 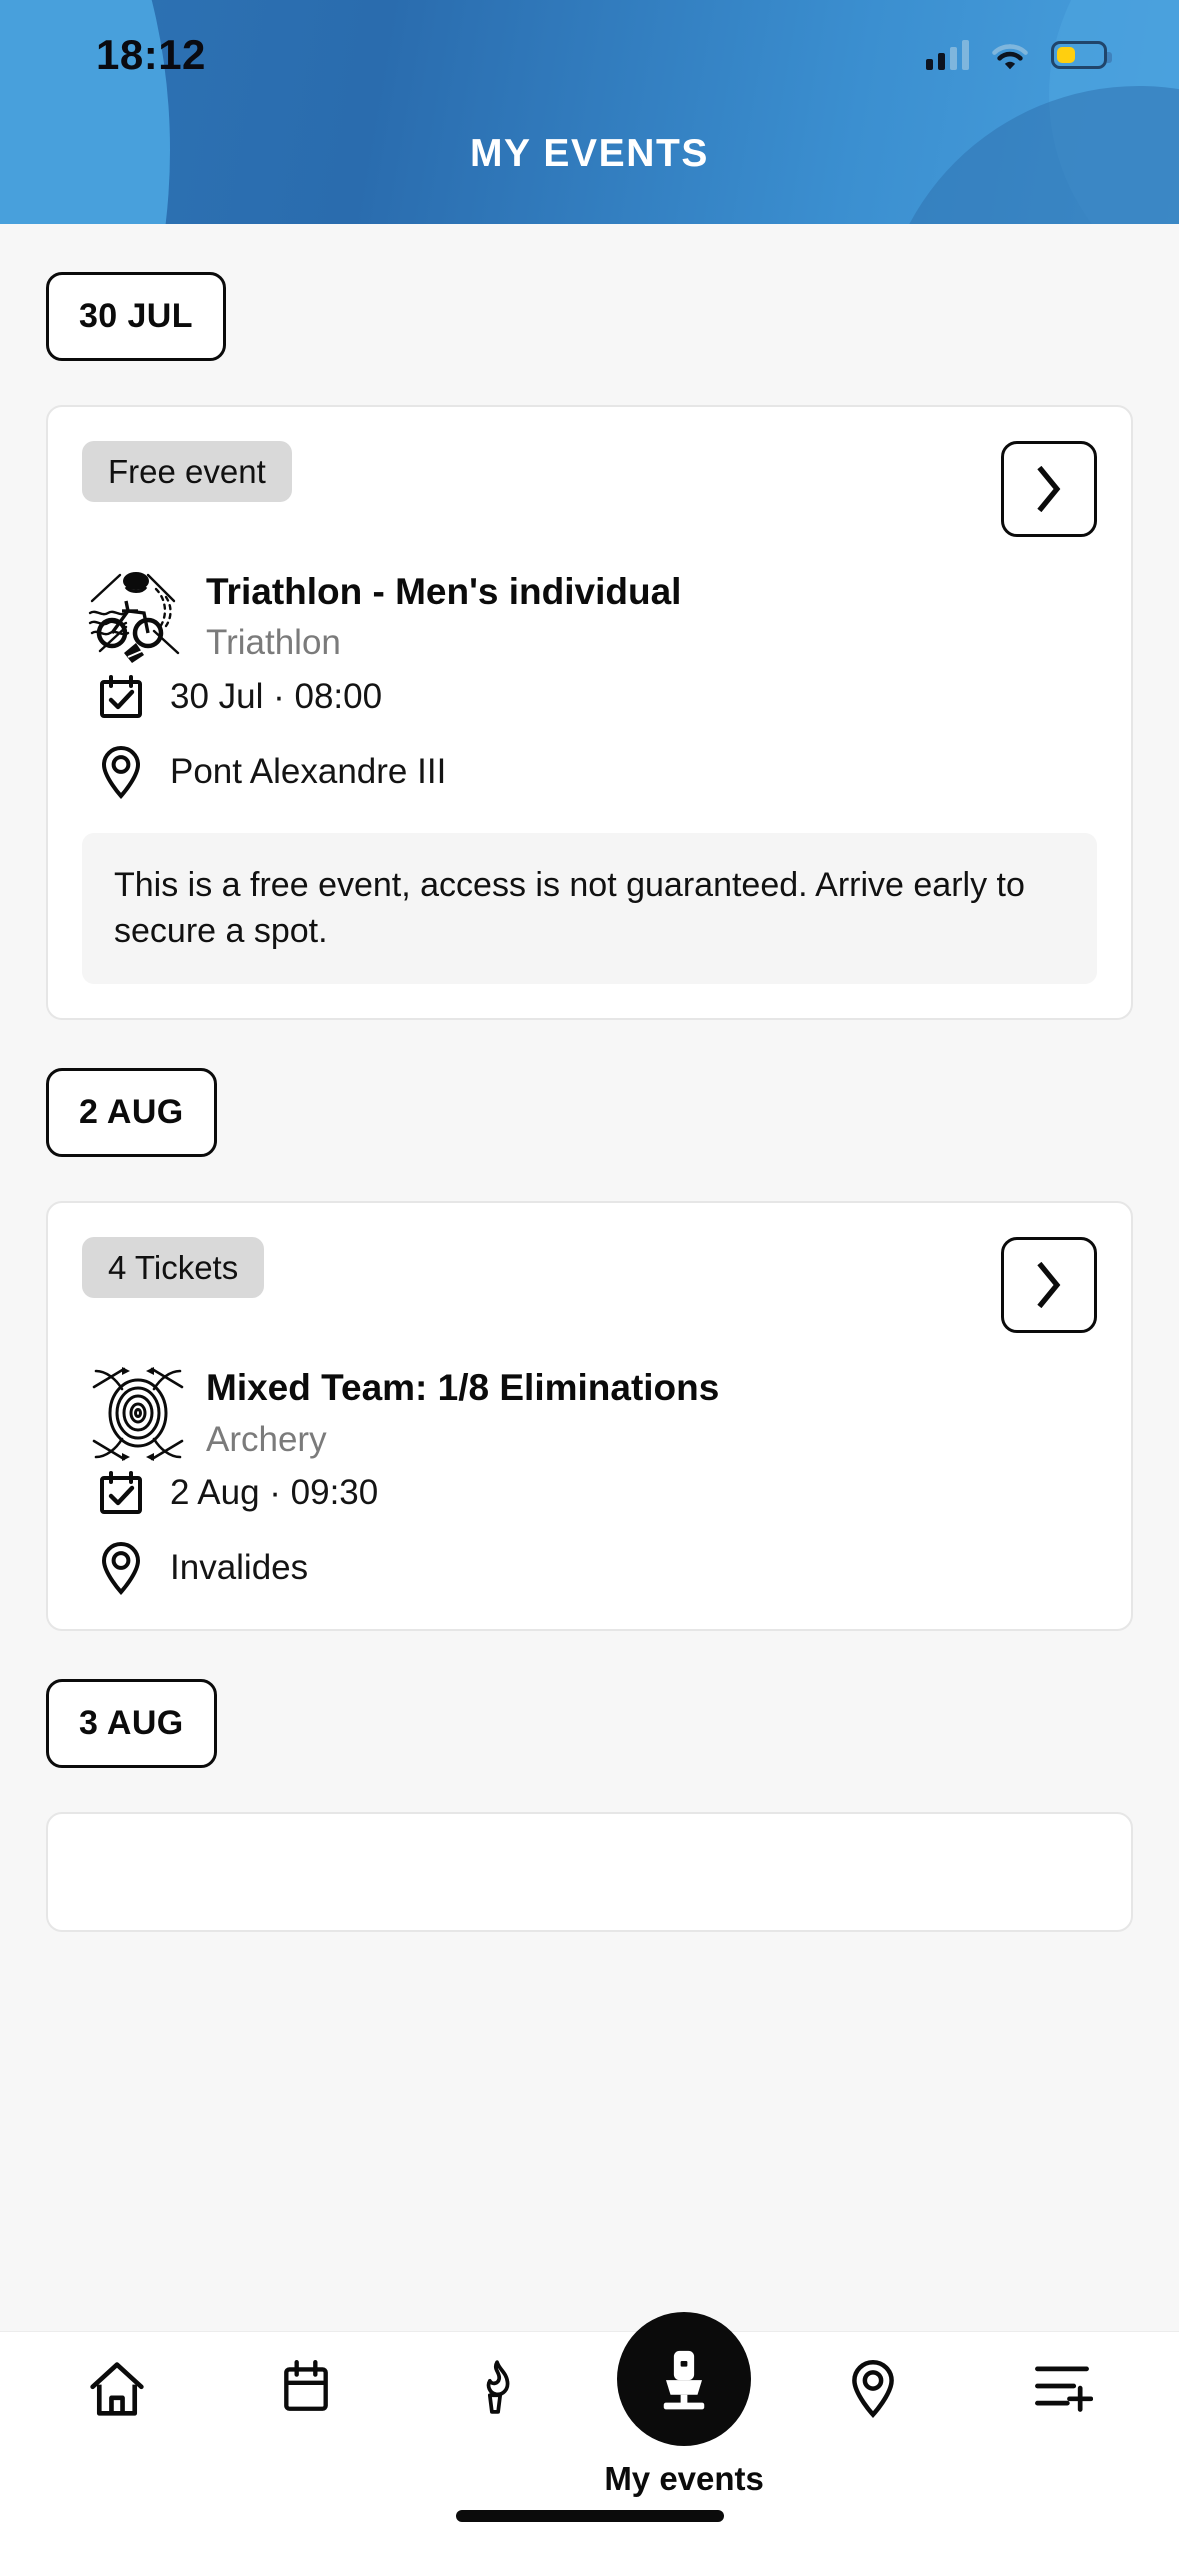 What do you see at coordinates (117, 2389) in the screenshot?
I see `home-icon` at bounding box center [117, 2389].